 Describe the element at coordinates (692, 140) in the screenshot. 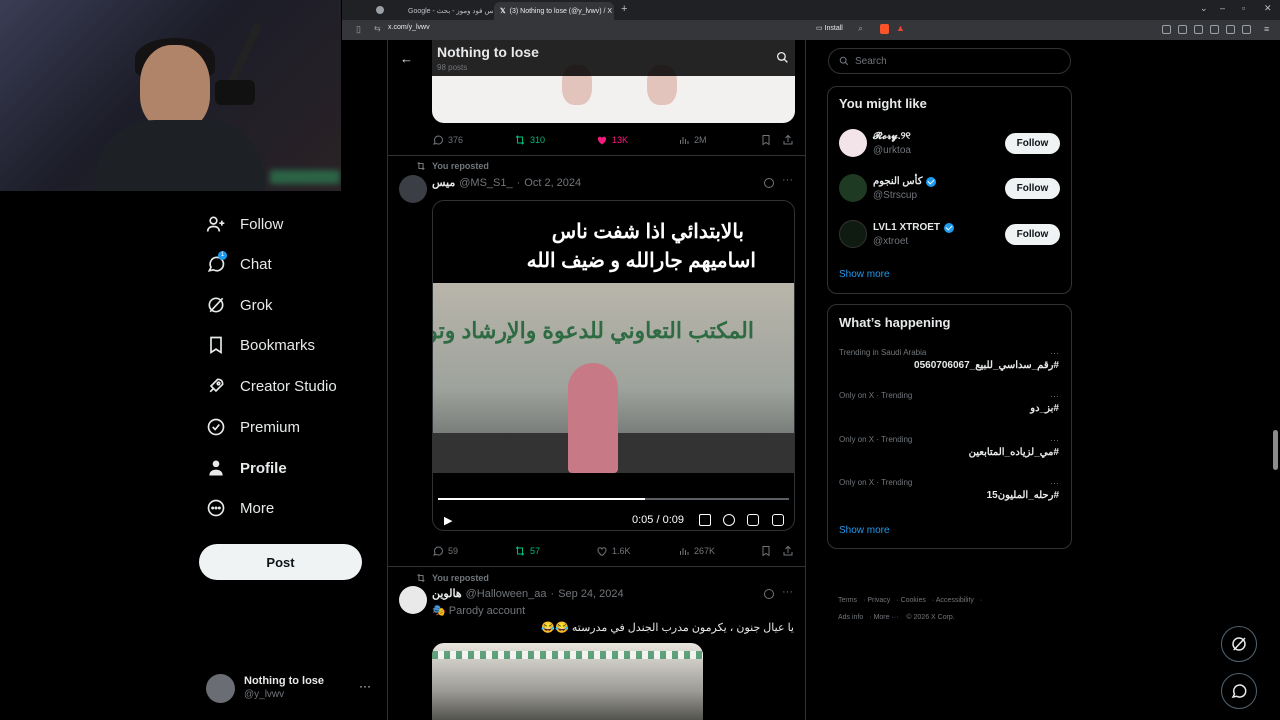

I see `views-button: 2M` at that location.